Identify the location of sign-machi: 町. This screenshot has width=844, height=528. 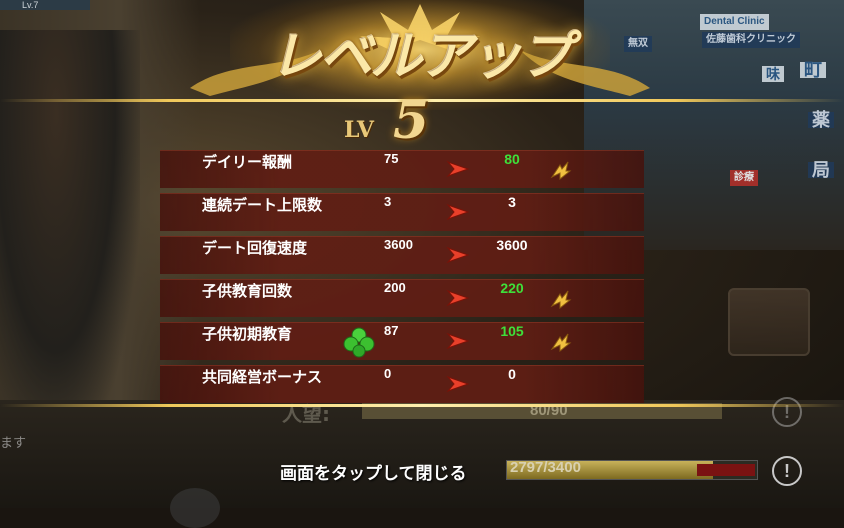
(813, 70).